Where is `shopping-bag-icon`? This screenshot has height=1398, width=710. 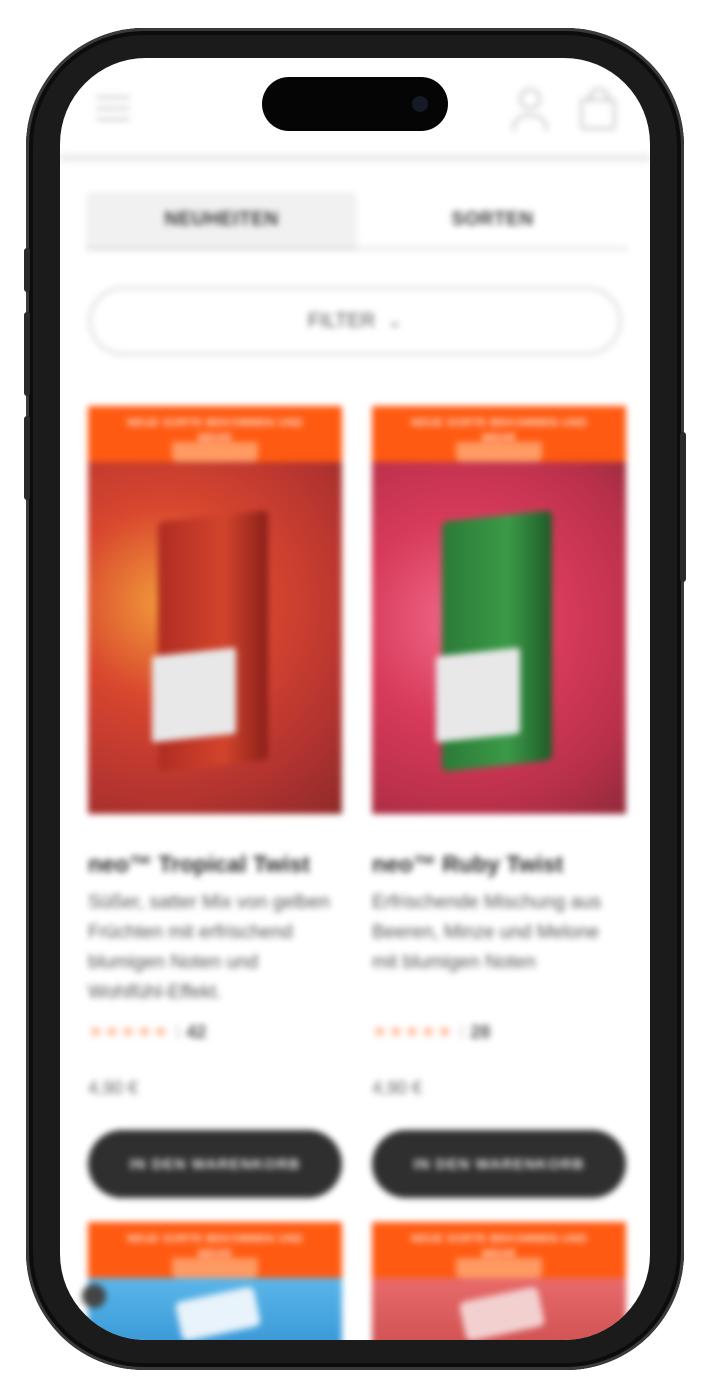
shopping-bag-icon is located at coordinates (599, 109).